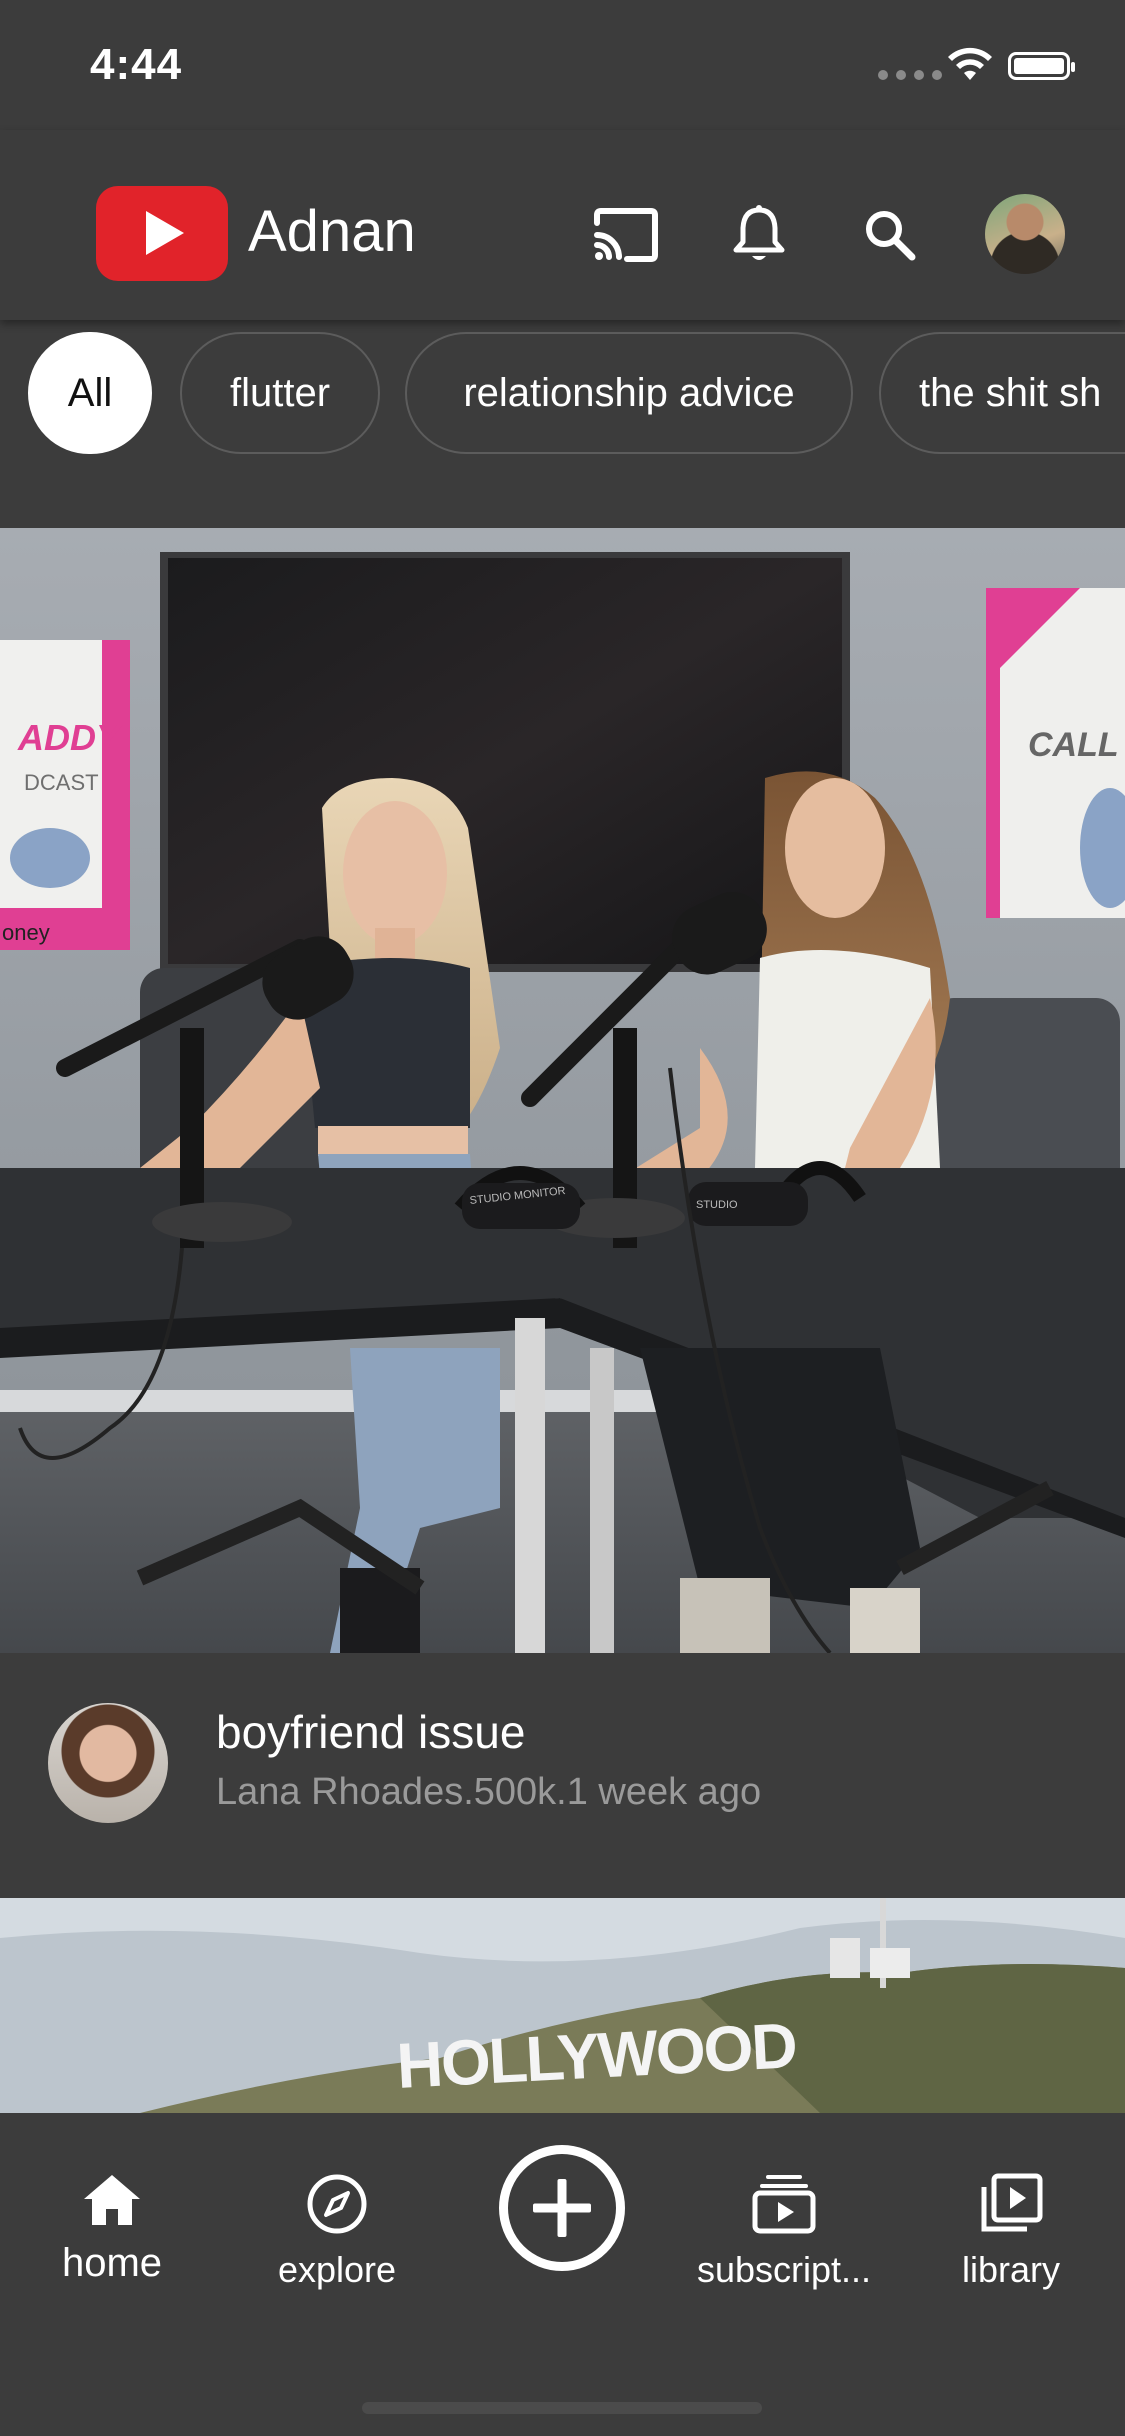 This screenshot has height=2436, width=1125. What do you see at coordinates (1012, 2202) in the screenshot?
I see `library-icon` at bounding box center [1012, 2202].